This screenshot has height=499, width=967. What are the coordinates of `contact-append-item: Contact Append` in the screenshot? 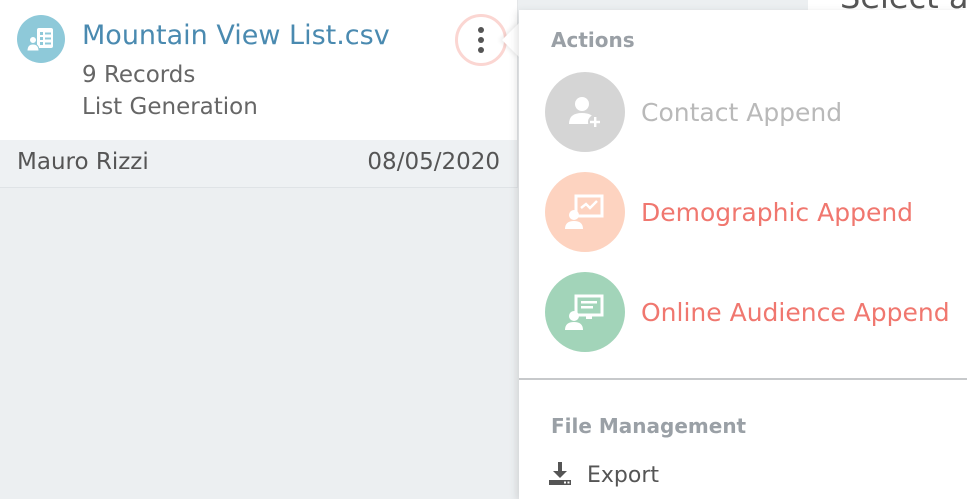 It's located at (755, 112).